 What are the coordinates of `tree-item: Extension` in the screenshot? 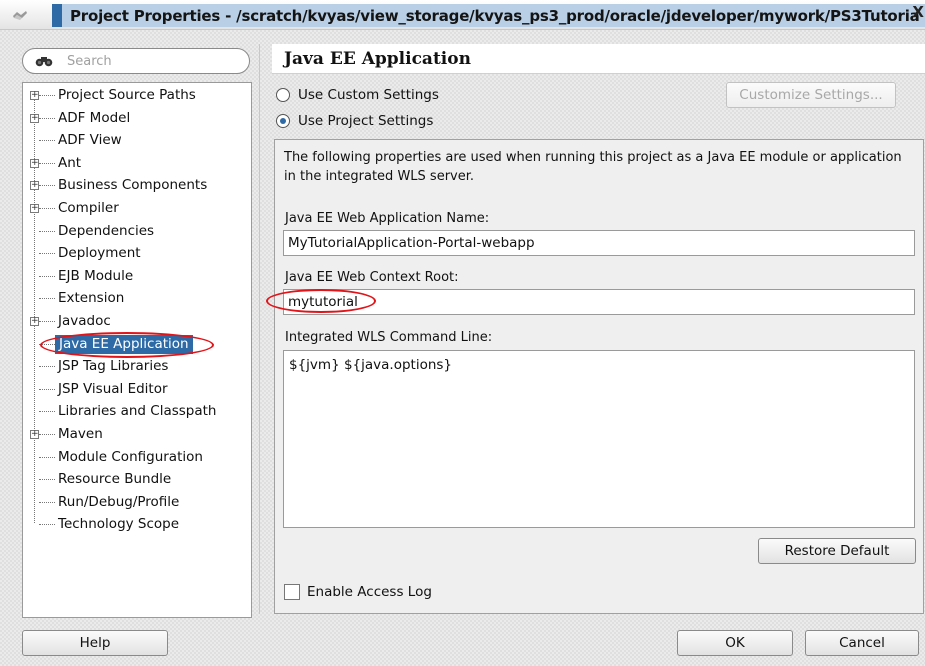 It's located at (137, 298).